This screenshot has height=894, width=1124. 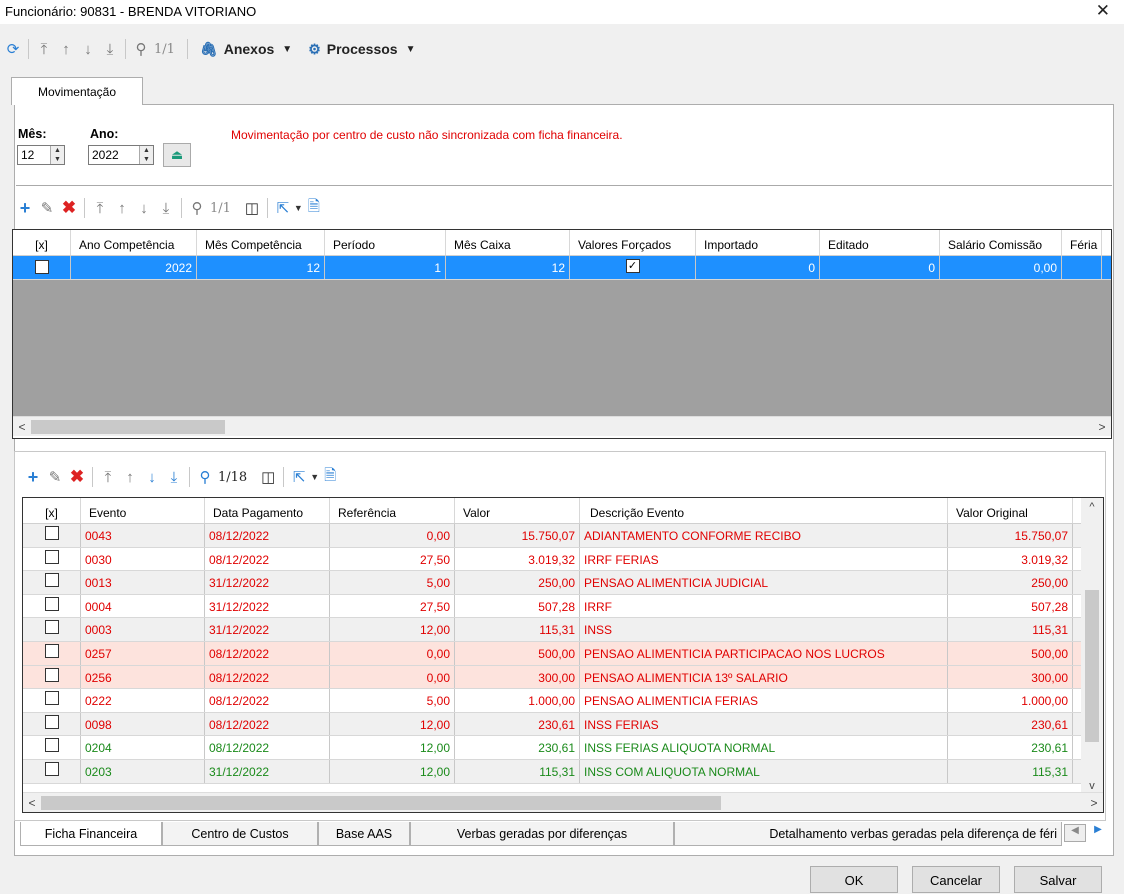 I want to click on col-header: Valor Original, so click(x=1010, y=510).